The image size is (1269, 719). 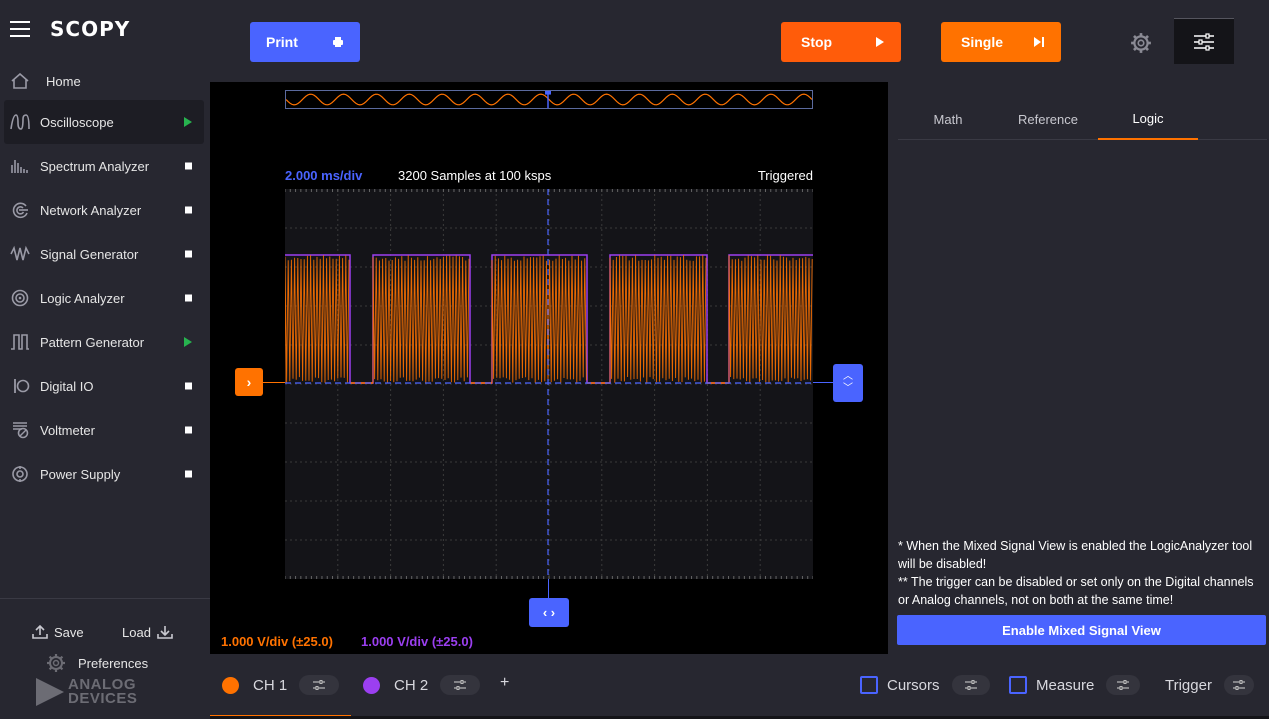 What do you see at coordinates (58, 632) in the screenshot?
I see `save-button: Save` at bounding box center [58, 632].